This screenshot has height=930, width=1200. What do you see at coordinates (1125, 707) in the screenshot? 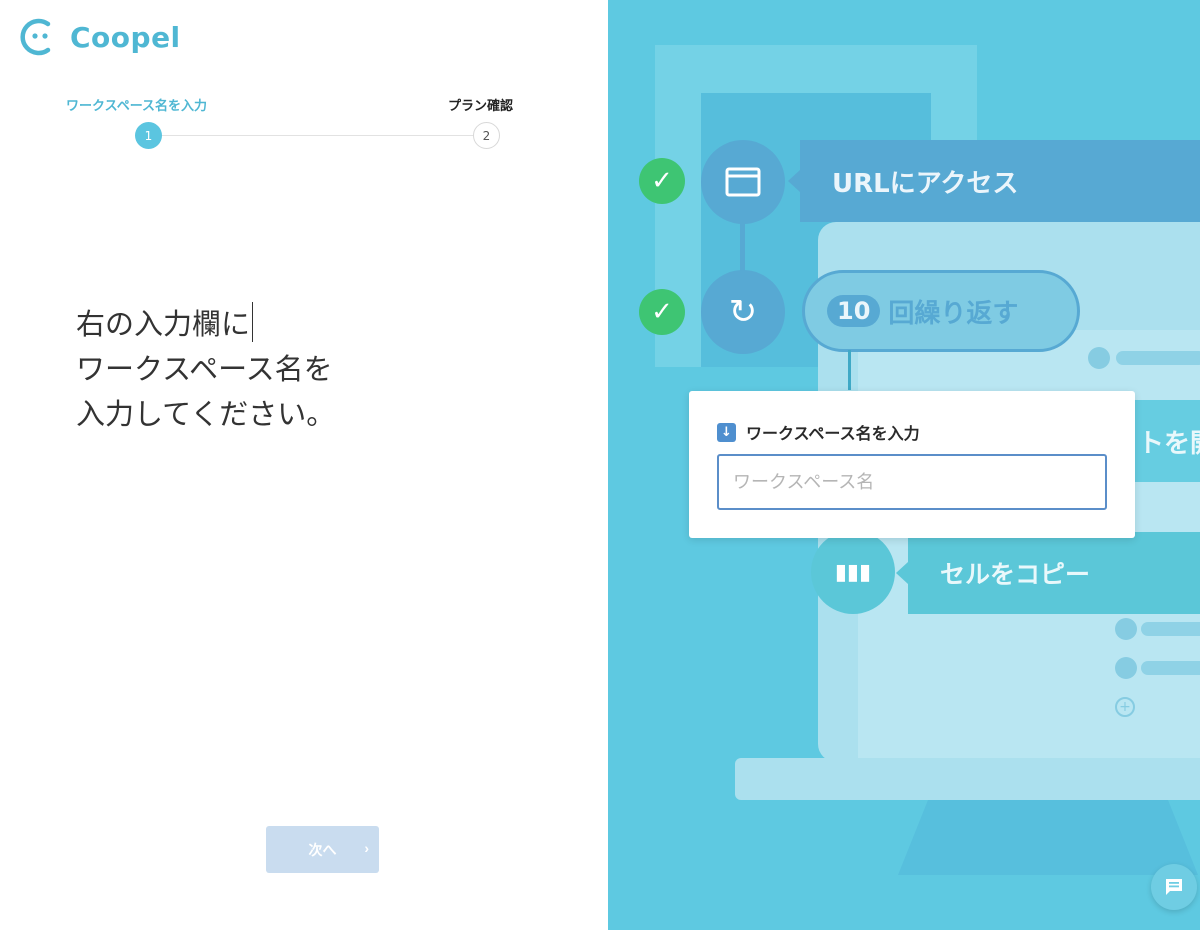
I see `plus-icon: +` at bounding box center [1125, 707].